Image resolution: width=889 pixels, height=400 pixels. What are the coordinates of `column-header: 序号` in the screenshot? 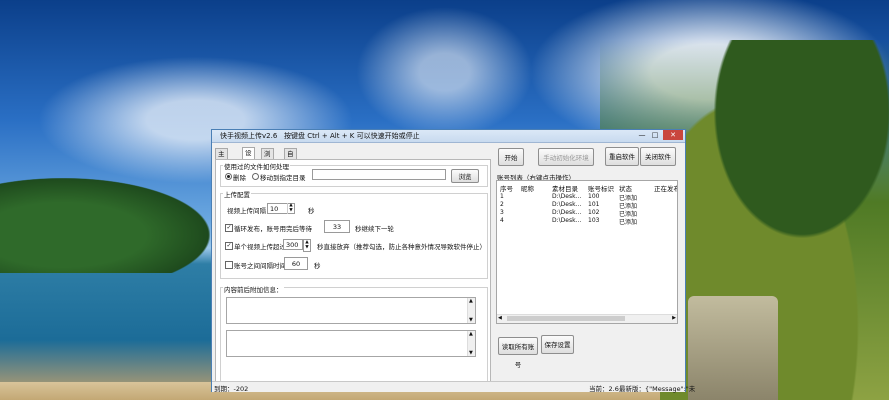 It's located at (506, 188).